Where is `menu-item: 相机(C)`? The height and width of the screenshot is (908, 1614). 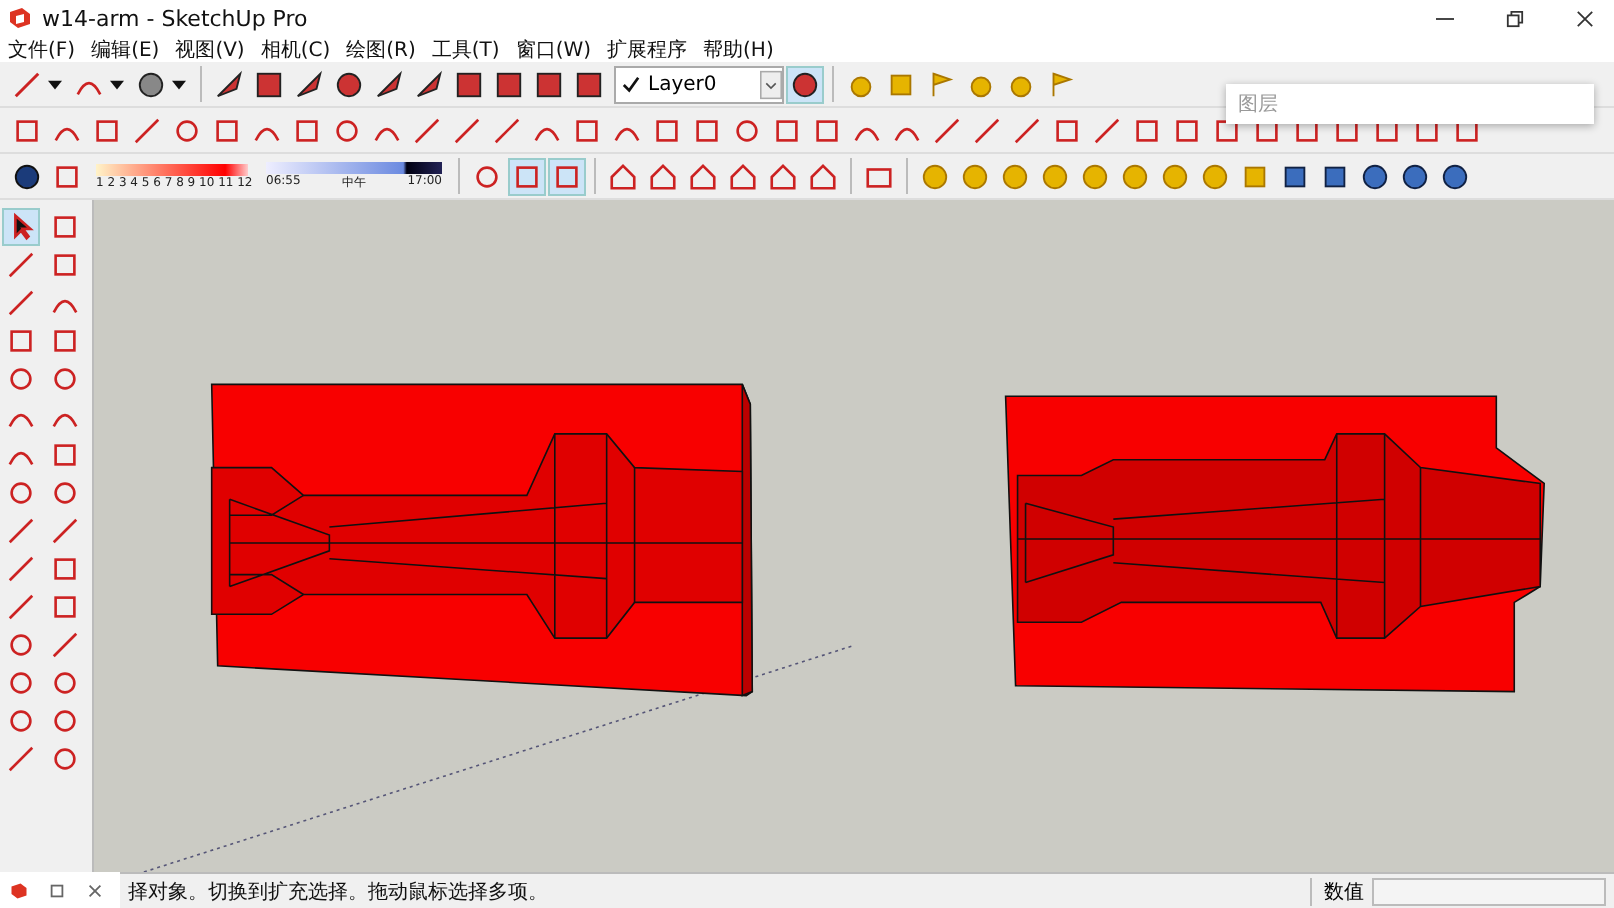
menu-item: 相机(C) is located at coordinates (295, 49).